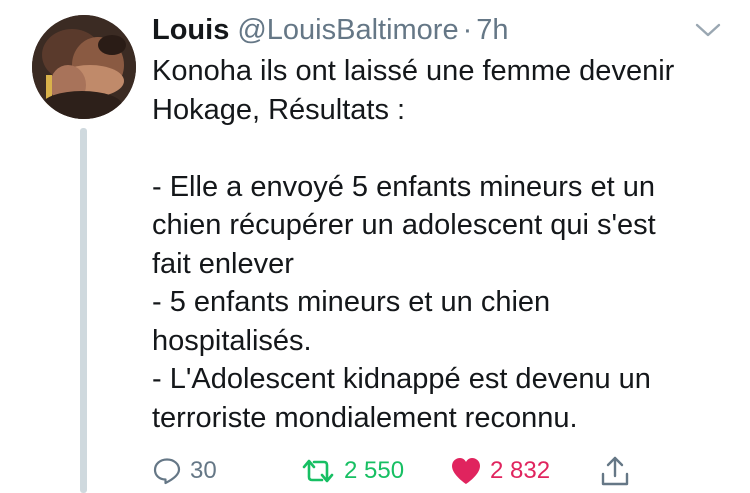 The width and height of the screenshot is (750, 493). What do you see at coordinates (347, 30) in the screenshot?
I see `author-handle: @LouisBaltimore` at bounding box center [347, 30].